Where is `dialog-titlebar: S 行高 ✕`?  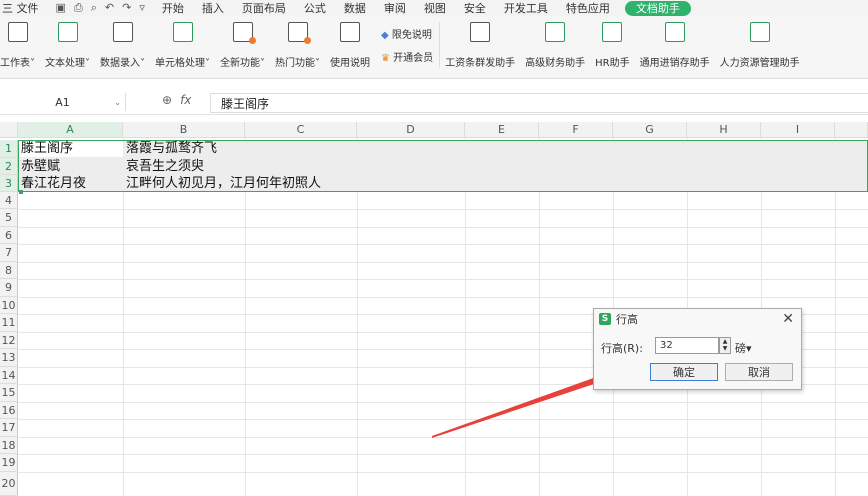
dialog-titlebar: S 行高 ✕ is located at coordinates (697, 319).